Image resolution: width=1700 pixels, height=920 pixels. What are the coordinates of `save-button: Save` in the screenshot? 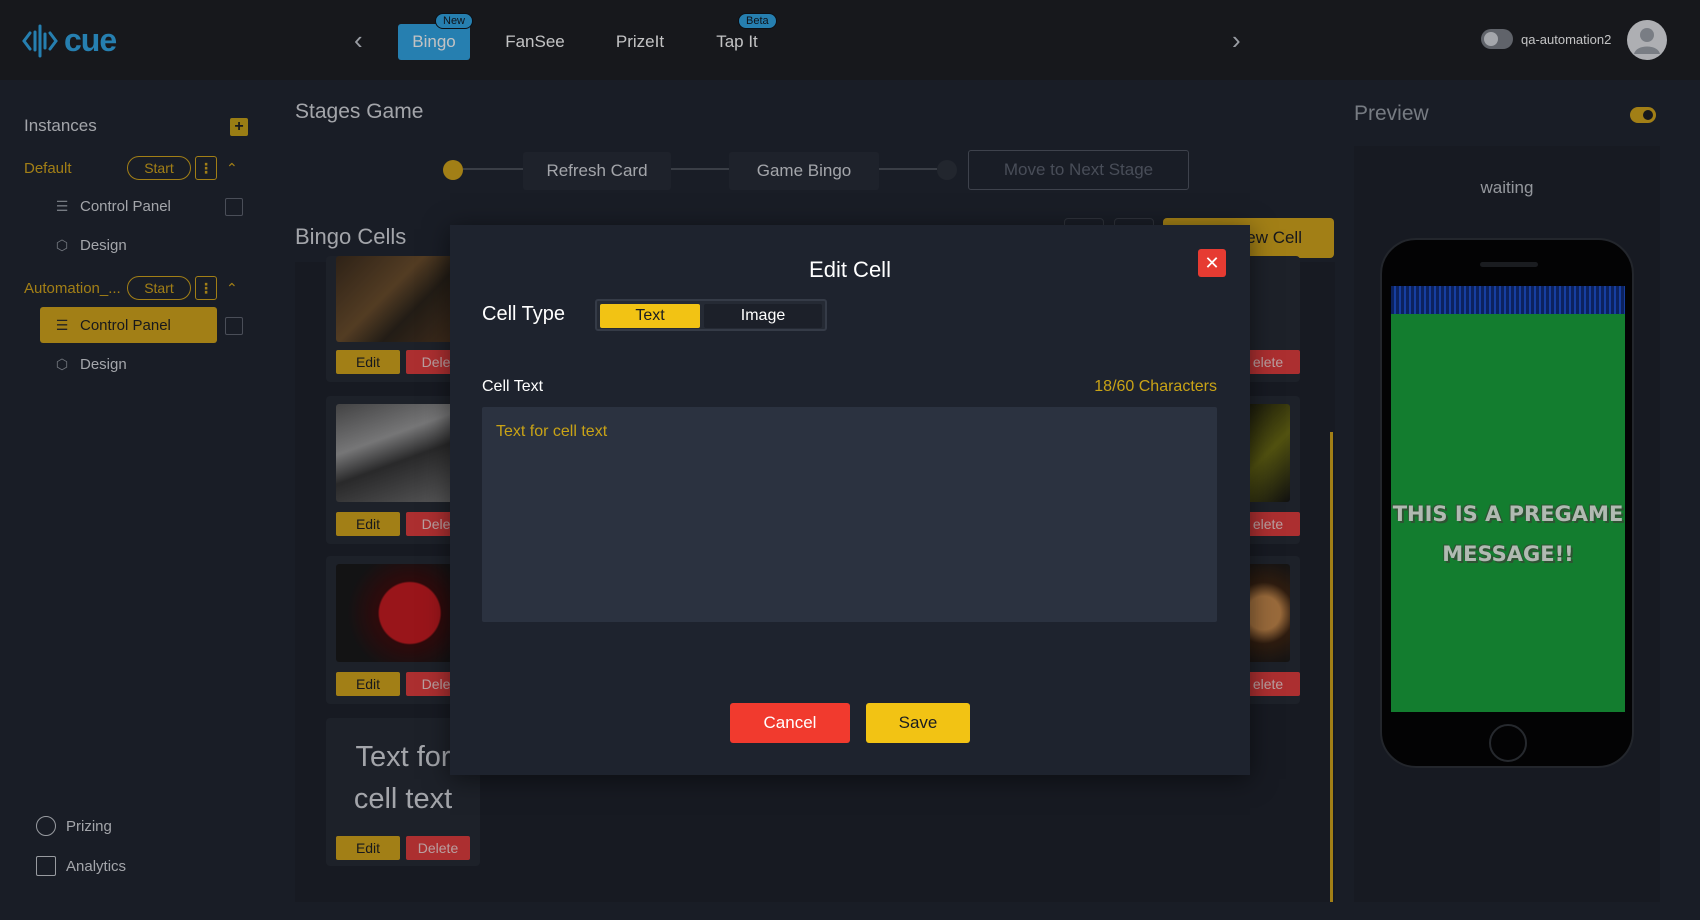 It's located at (918, 723).